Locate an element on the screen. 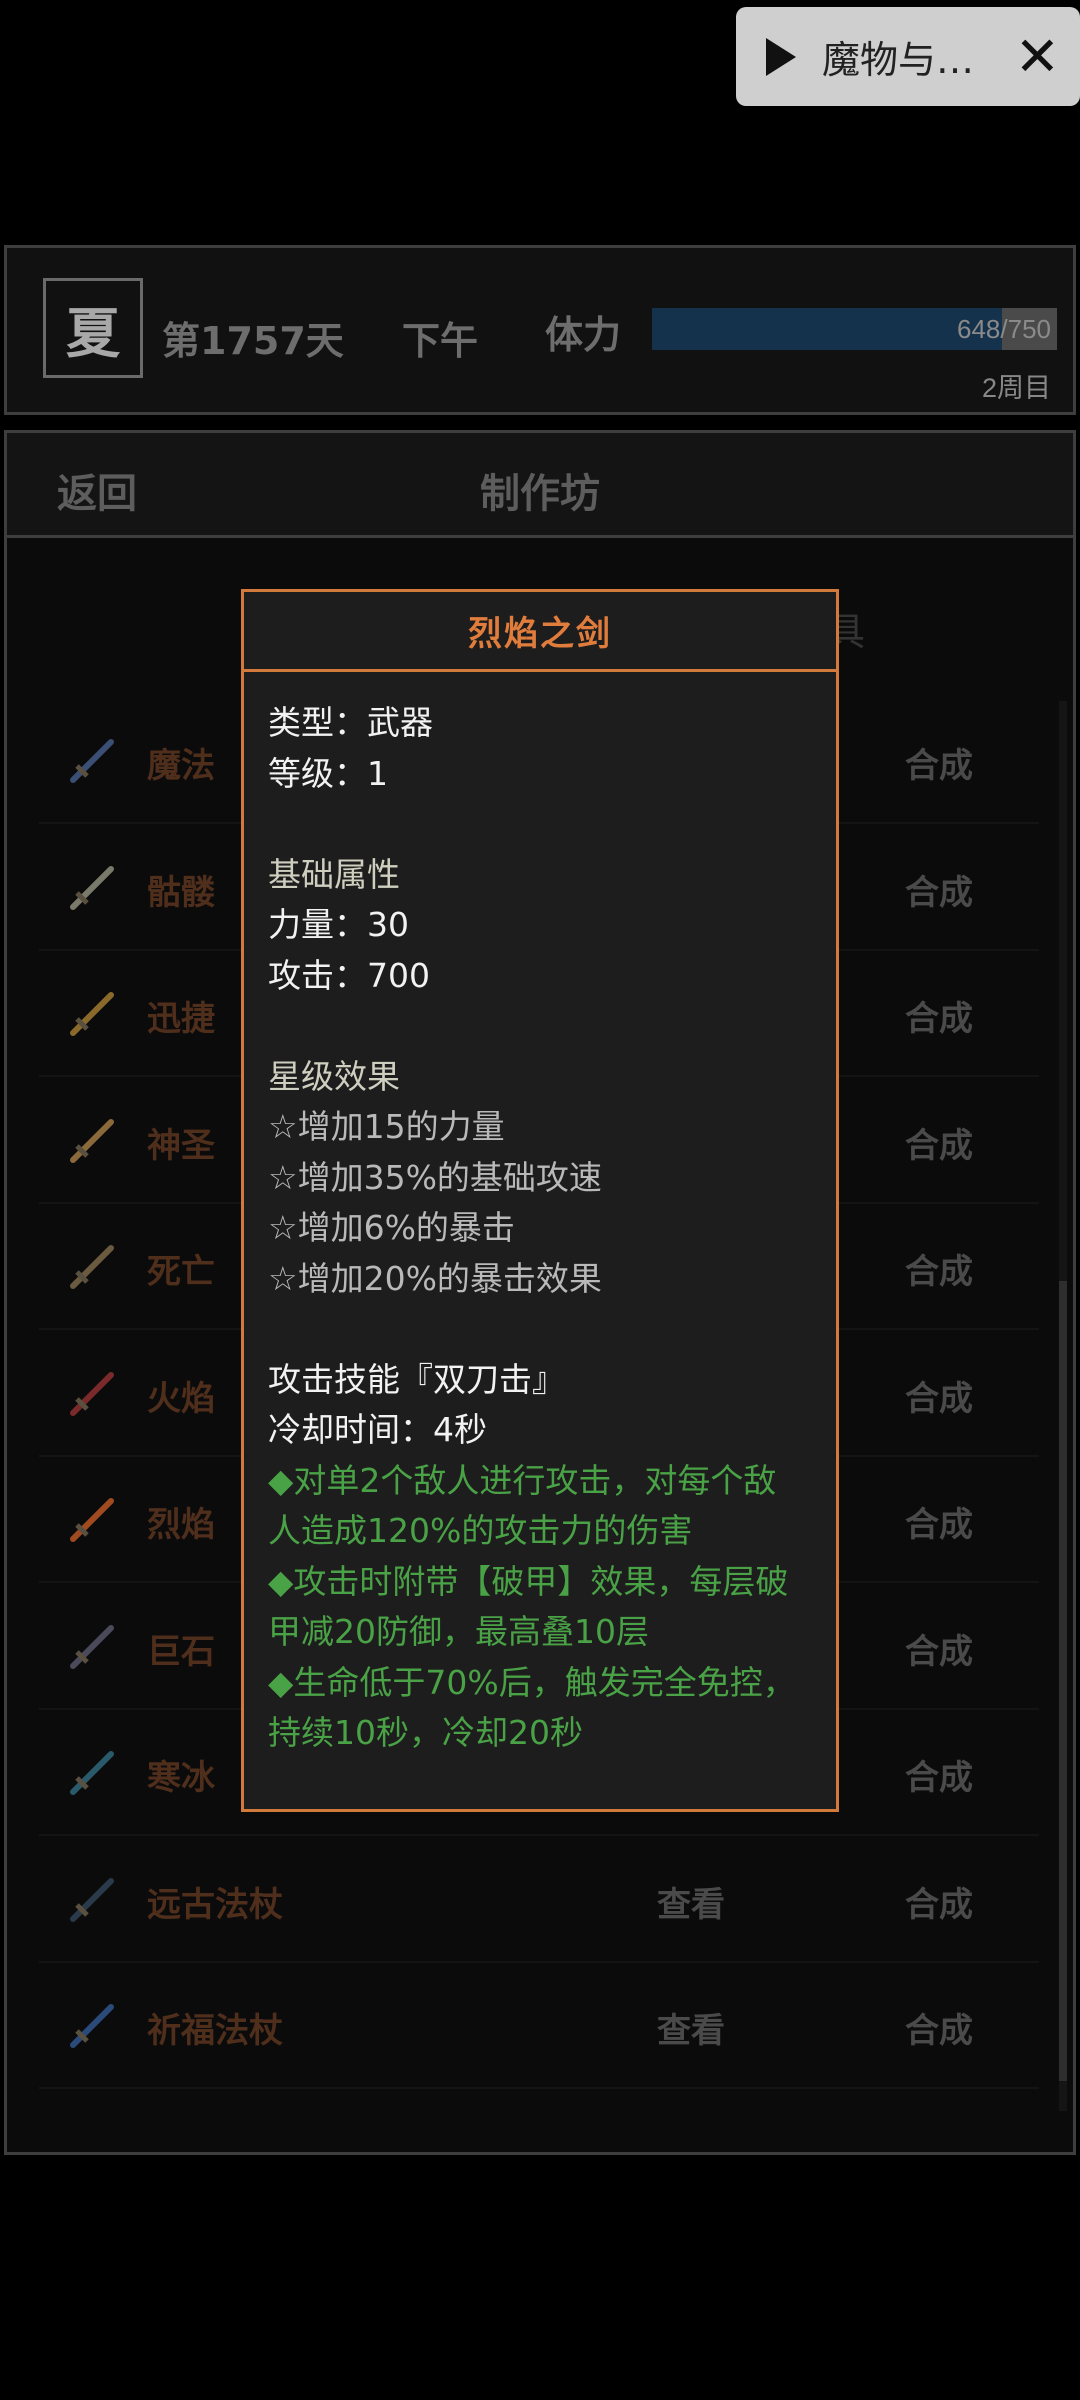 The image size is (1080, 2400). recipe-name: 神圣 is located at coordinates (181, 1145).